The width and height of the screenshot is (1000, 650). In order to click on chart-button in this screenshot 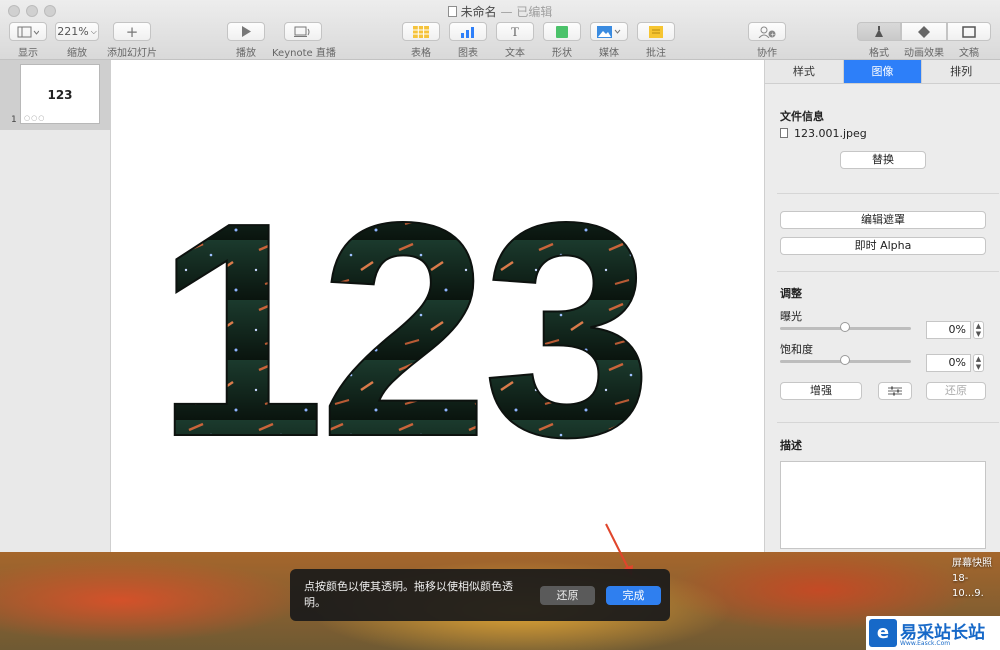, I will do `click(468, 31)`.